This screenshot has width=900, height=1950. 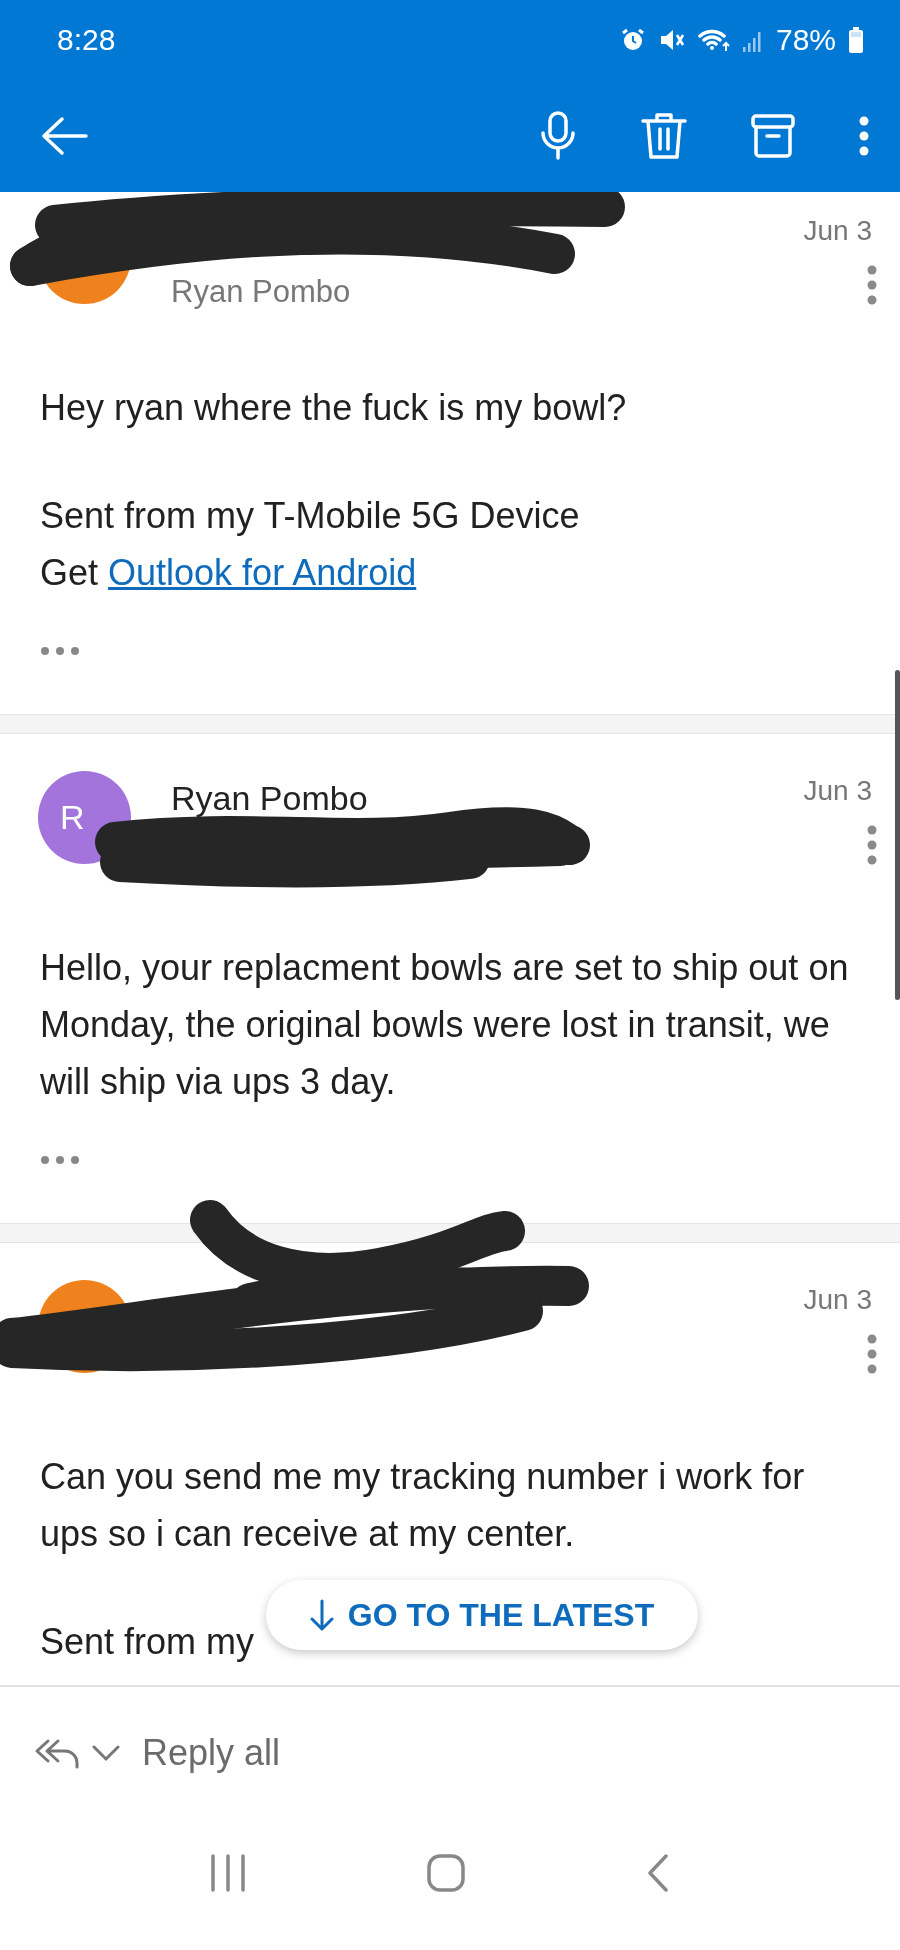 I want to click on status-time: 8:28, so click(x=86, y=40).